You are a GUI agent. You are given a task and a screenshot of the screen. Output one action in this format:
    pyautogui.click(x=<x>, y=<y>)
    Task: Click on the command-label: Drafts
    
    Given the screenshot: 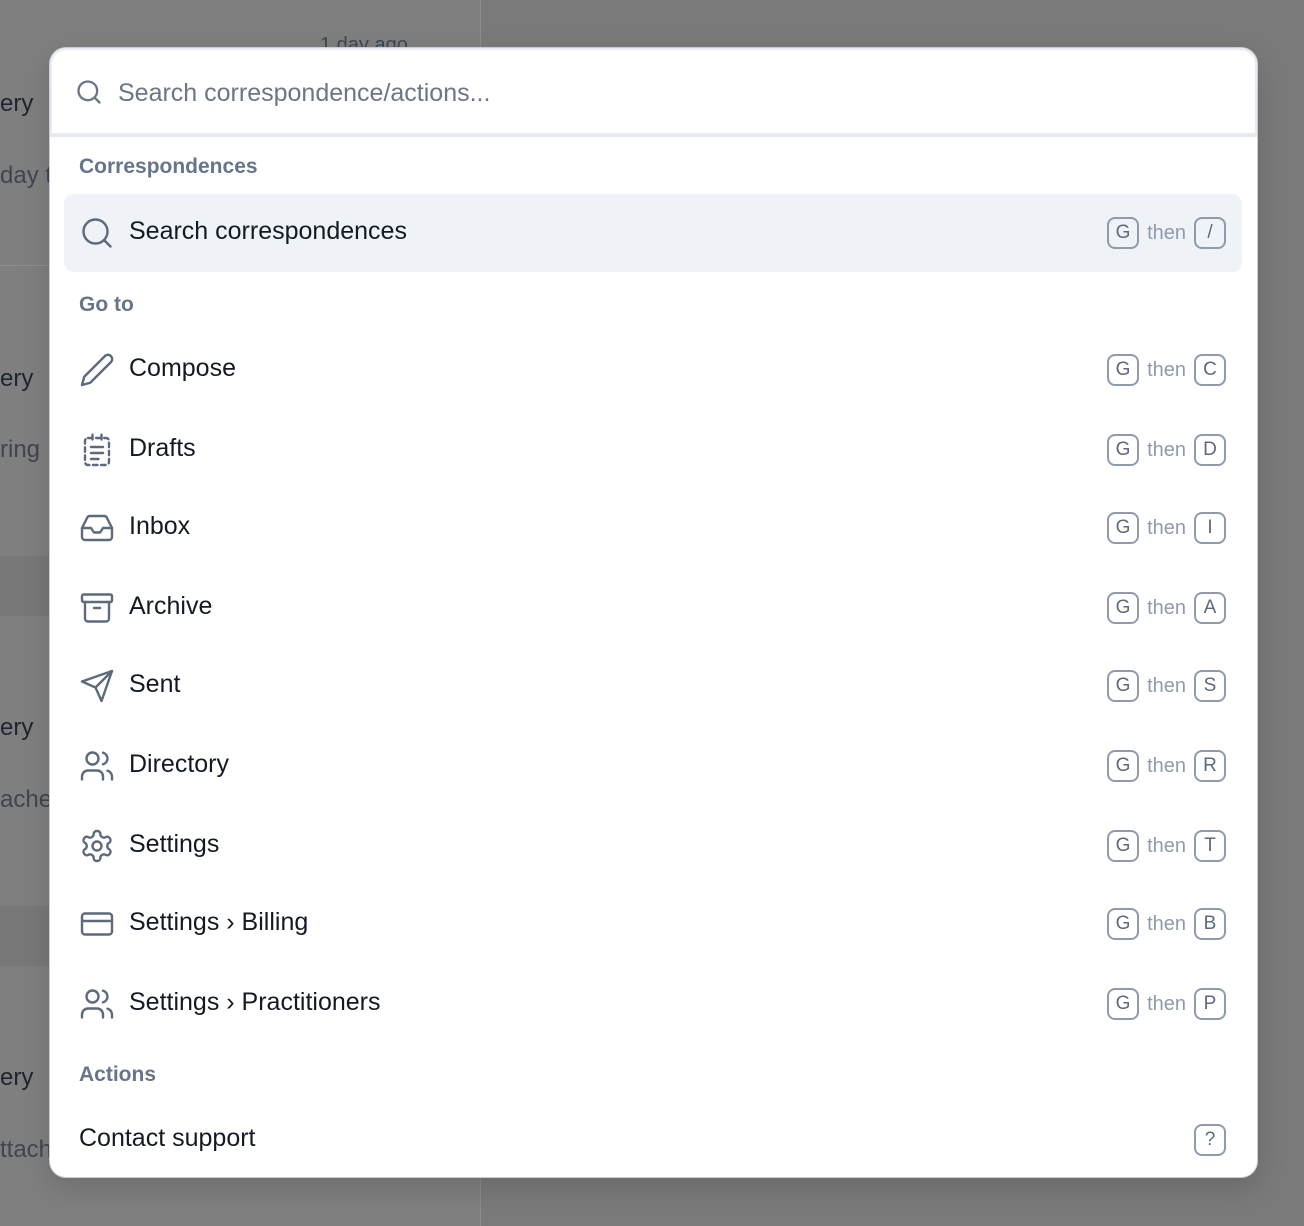 What is the action you would take?
    pyautogui.click(x=162, y=448)
    